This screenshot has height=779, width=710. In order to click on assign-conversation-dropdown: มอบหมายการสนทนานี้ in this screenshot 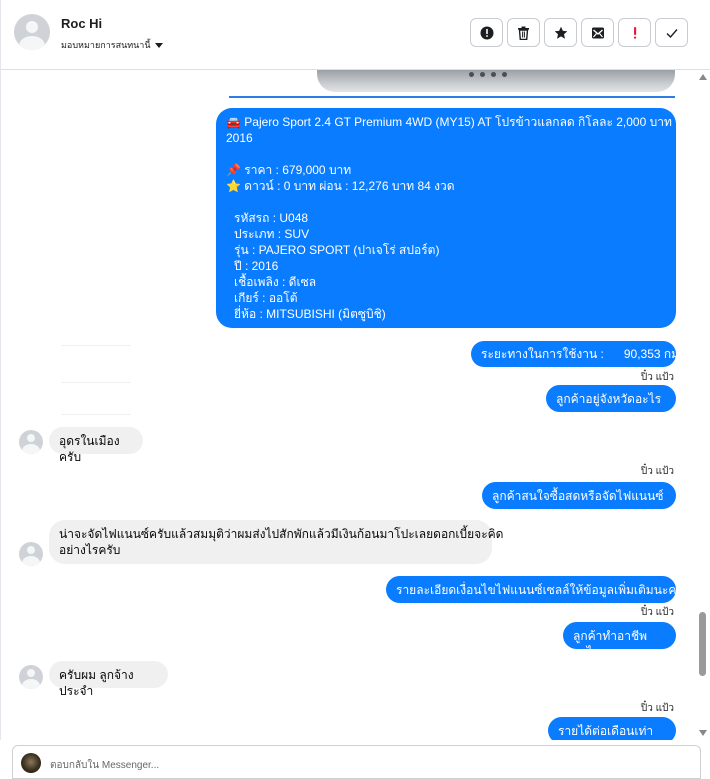, I will do `click(112, 45)`.